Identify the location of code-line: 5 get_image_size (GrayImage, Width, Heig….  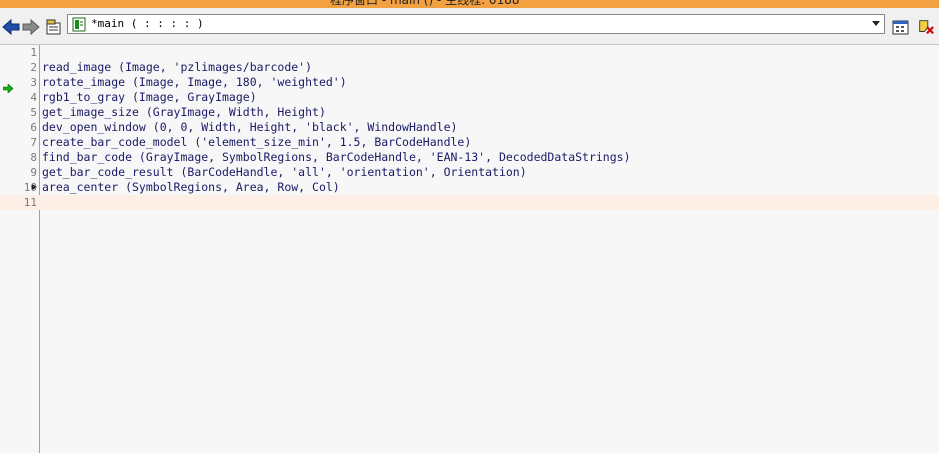
(469, 112).